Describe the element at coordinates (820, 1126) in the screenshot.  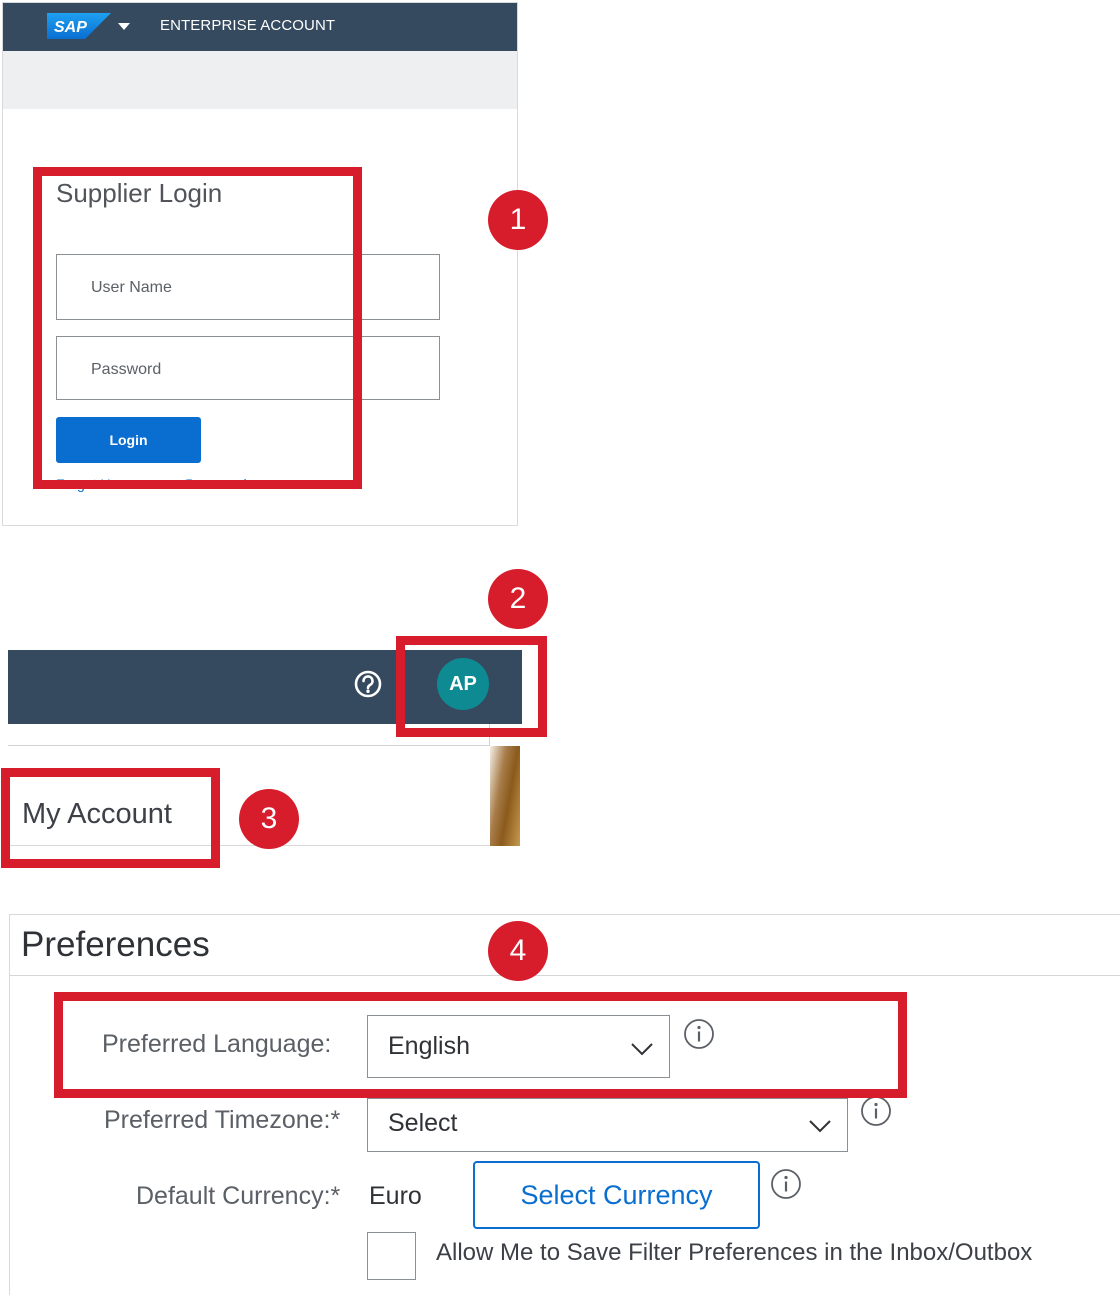
I see `chevron-down-icon` at that location.